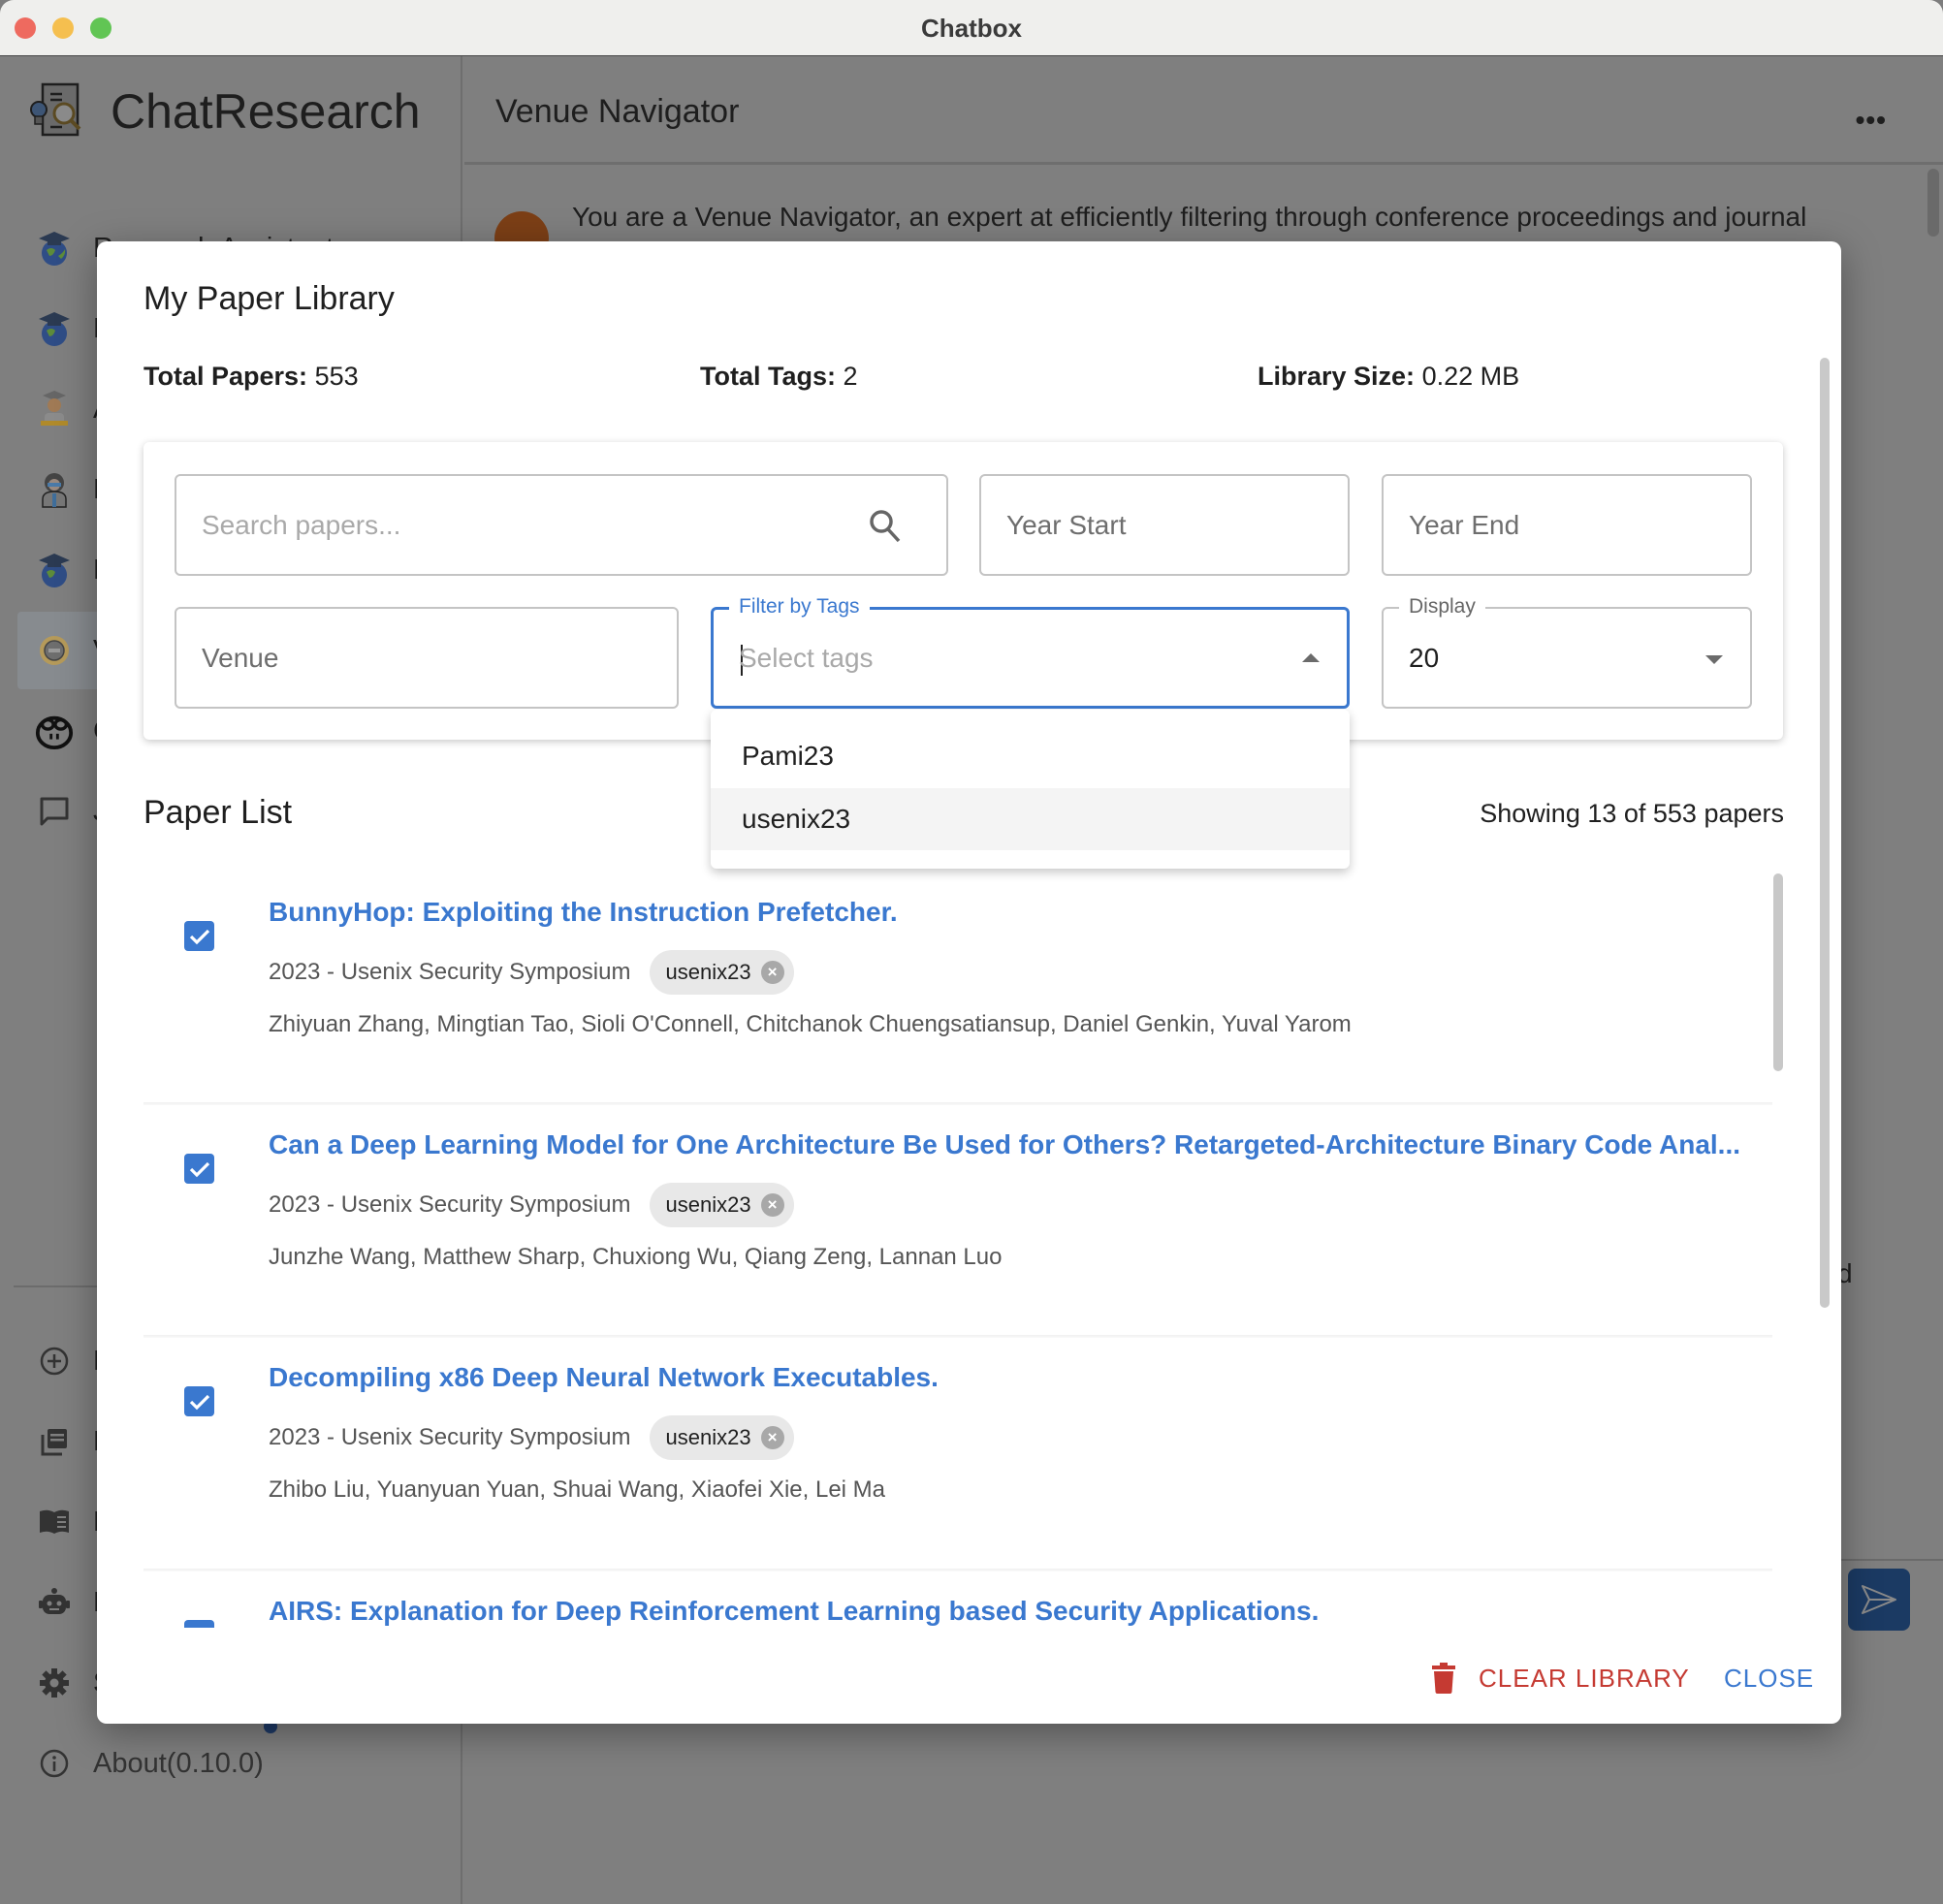  Describe the element at coordinates (55, 1361) in the screenshot. I see `add-circle-icon` at that location.